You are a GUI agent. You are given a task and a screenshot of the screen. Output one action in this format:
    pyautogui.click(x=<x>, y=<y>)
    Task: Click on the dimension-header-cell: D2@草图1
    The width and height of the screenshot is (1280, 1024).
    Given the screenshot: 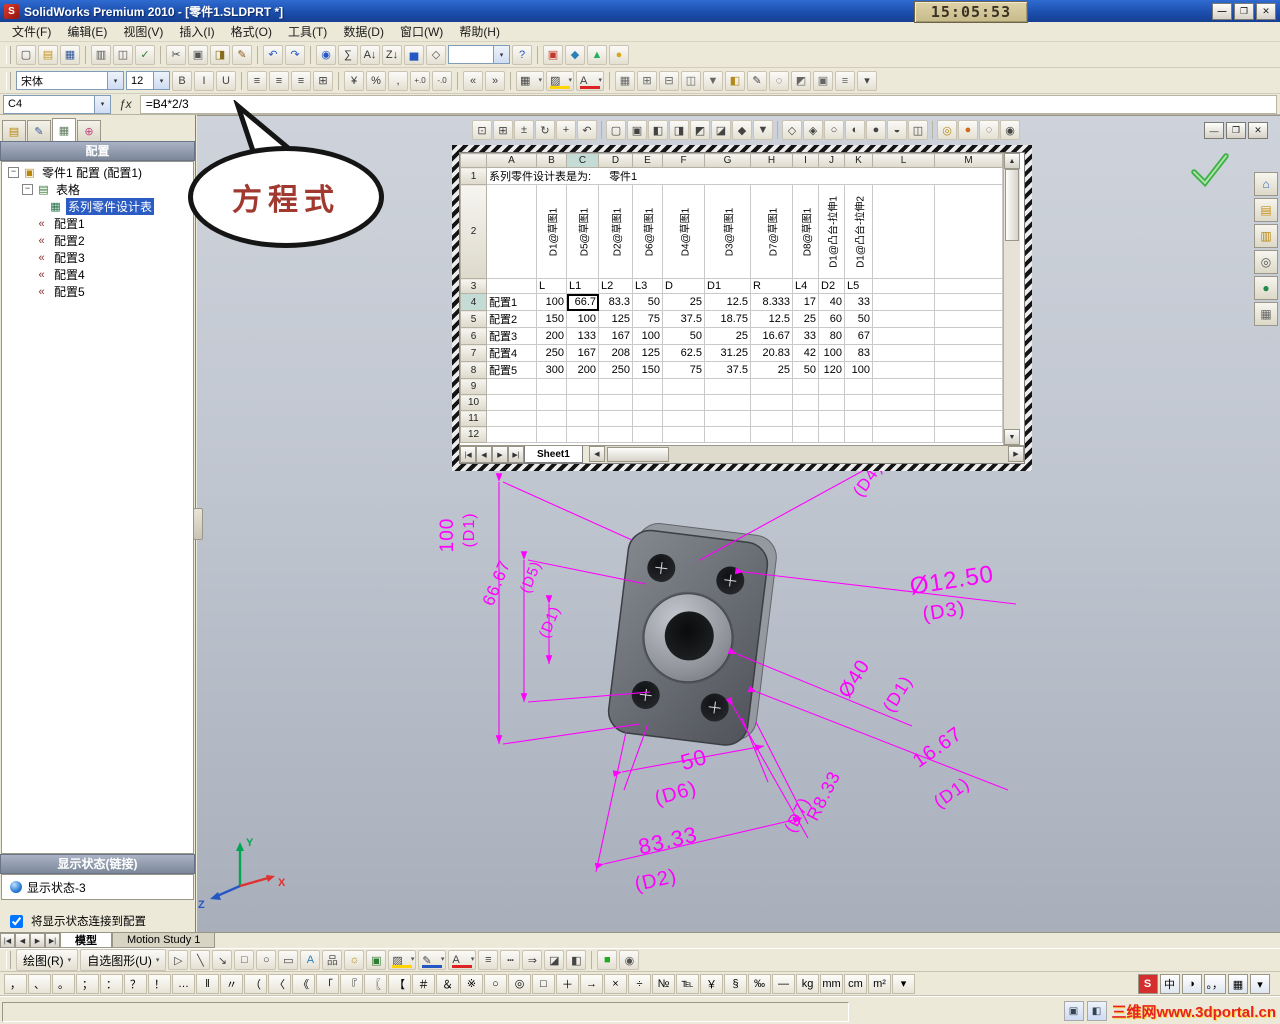 What is the action you would take?
    pyautogui.click(x=615, y=231)
    